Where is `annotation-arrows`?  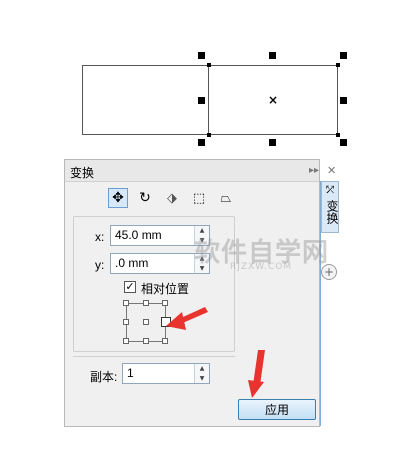 annotation-arrows is located at coordinates (215, 352).